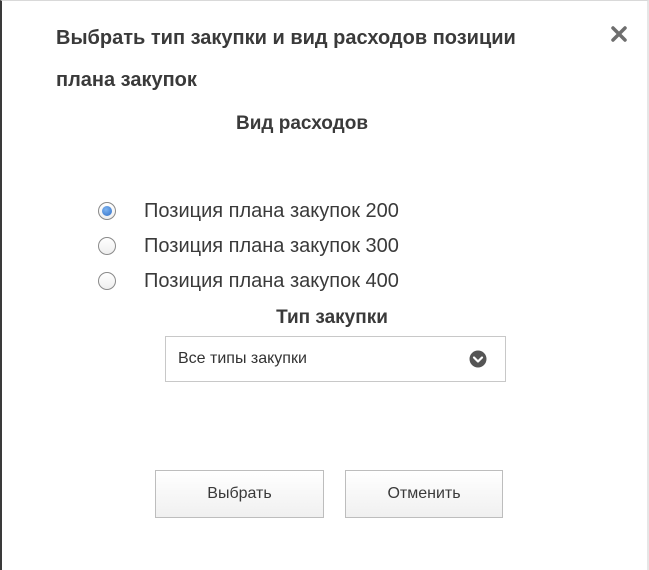  What do you see at coordinates (271, 245) in the screenshot?
I see `expense-option-label: Позиция плана закупок 300` at bounding box center [271, 245].